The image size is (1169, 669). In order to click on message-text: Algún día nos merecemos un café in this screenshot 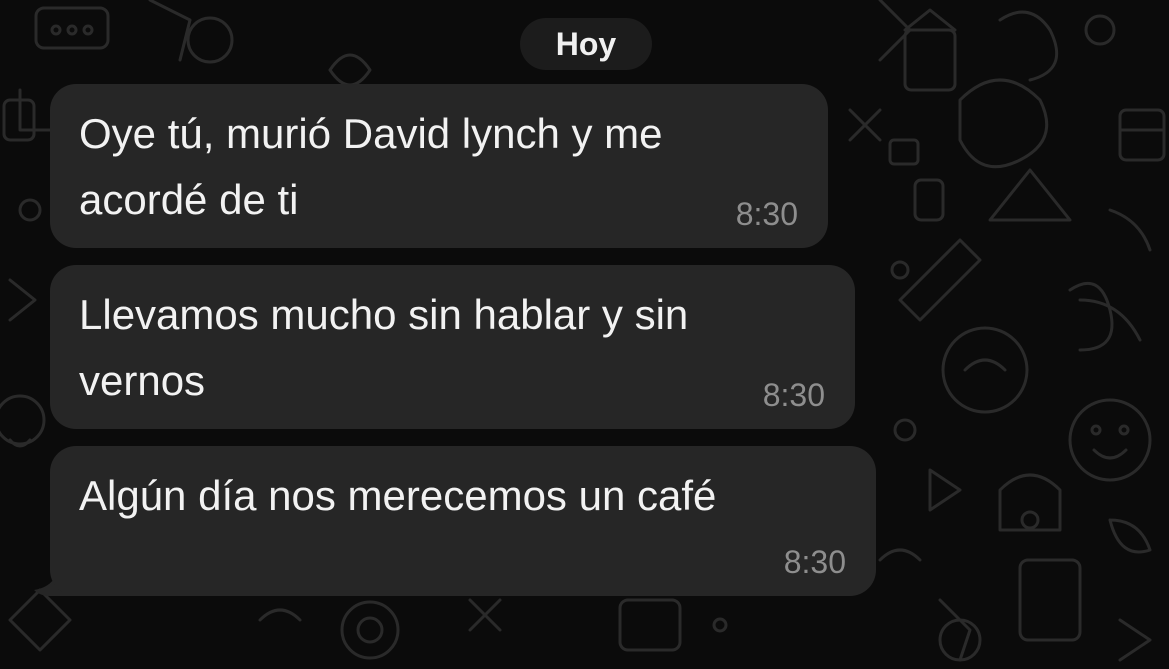, I will do `click(398, 495)`.